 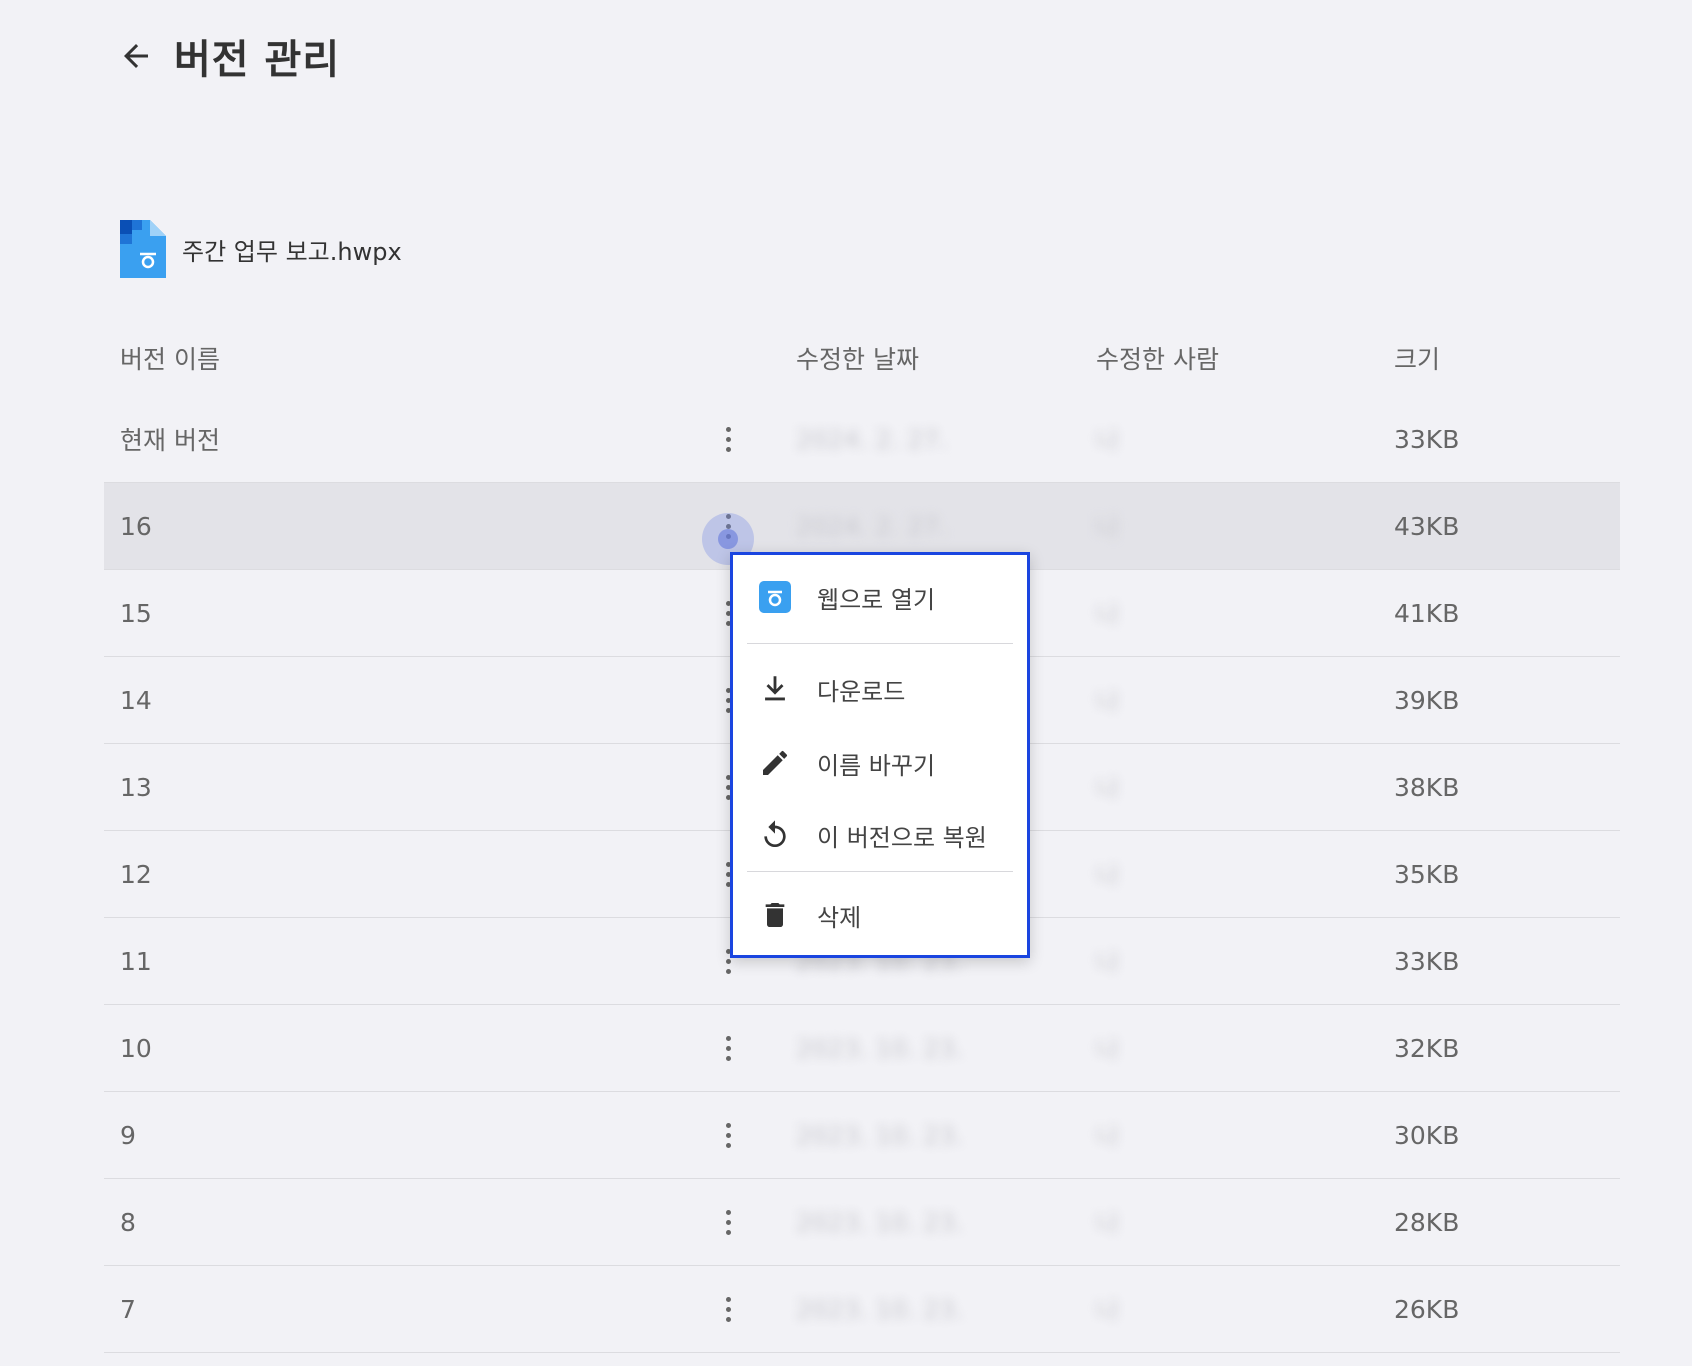 I want to click on file-name: 주간 업무 보고.hwpx, so click(x=292, y=251).